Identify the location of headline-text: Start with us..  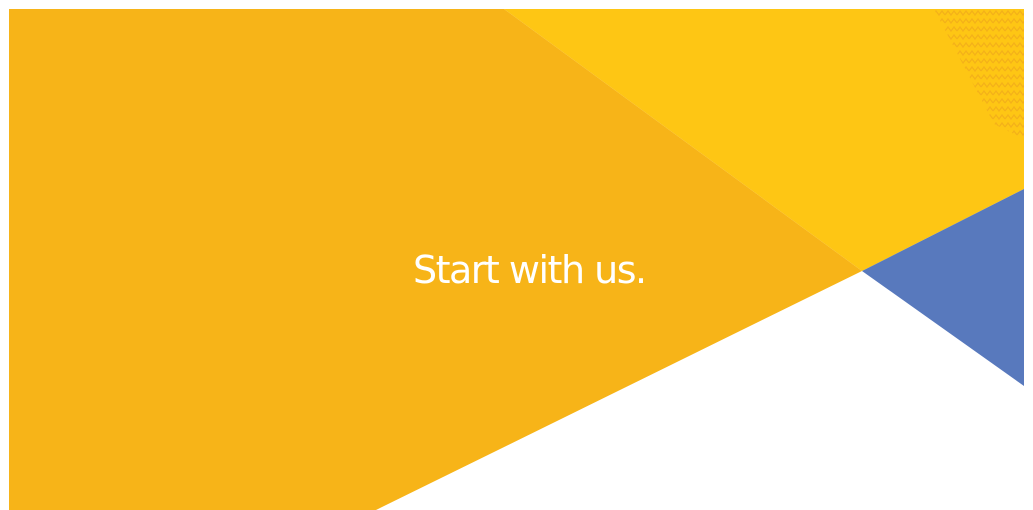
(530, 270).